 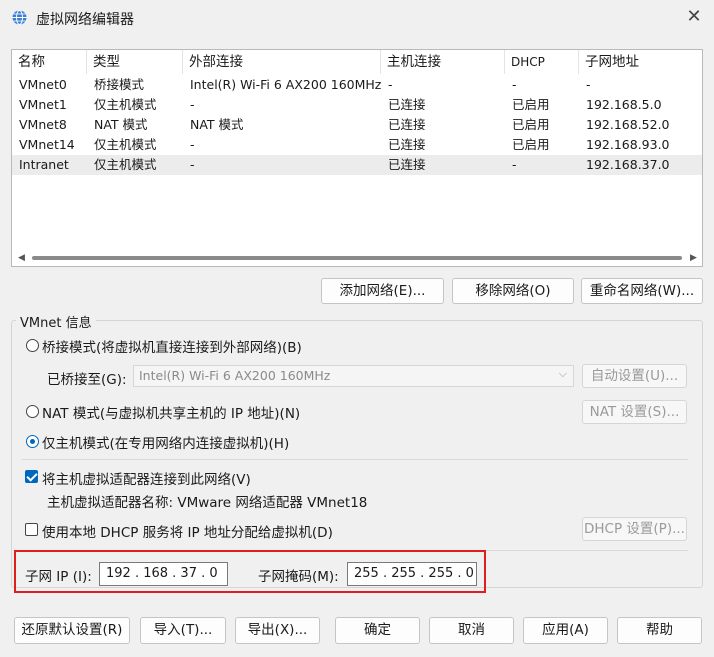 I want to click on table-row: VMnet8 NAT 模式 NAT 模式 已连接 已启用 192.168.52.0, so click(x=357, y=125).